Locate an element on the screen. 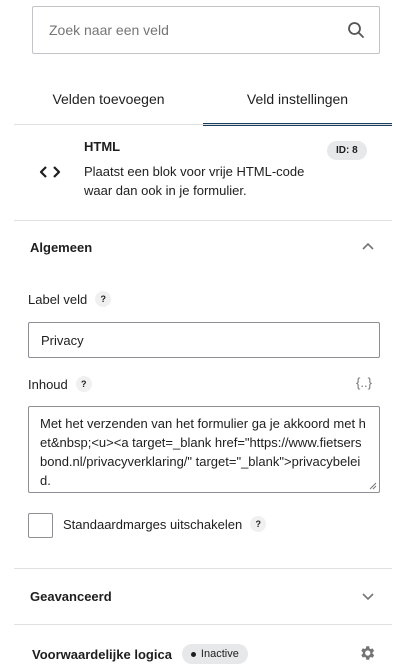  search-icon is located at coordinates (356, 30).